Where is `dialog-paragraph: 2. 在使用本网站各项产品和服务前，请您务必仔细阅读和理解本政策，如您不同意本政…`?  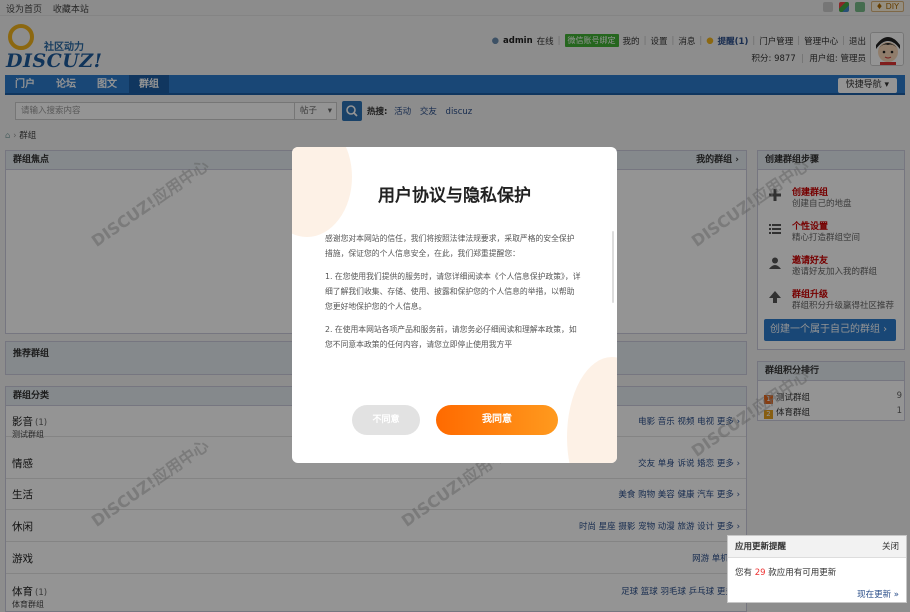
dialog-paragraph: 2. 在使用本网站各项产品和服务前，请您务必仔细阅读和理解本政策，如您不同意本政… is located at coordinates (451, 337).